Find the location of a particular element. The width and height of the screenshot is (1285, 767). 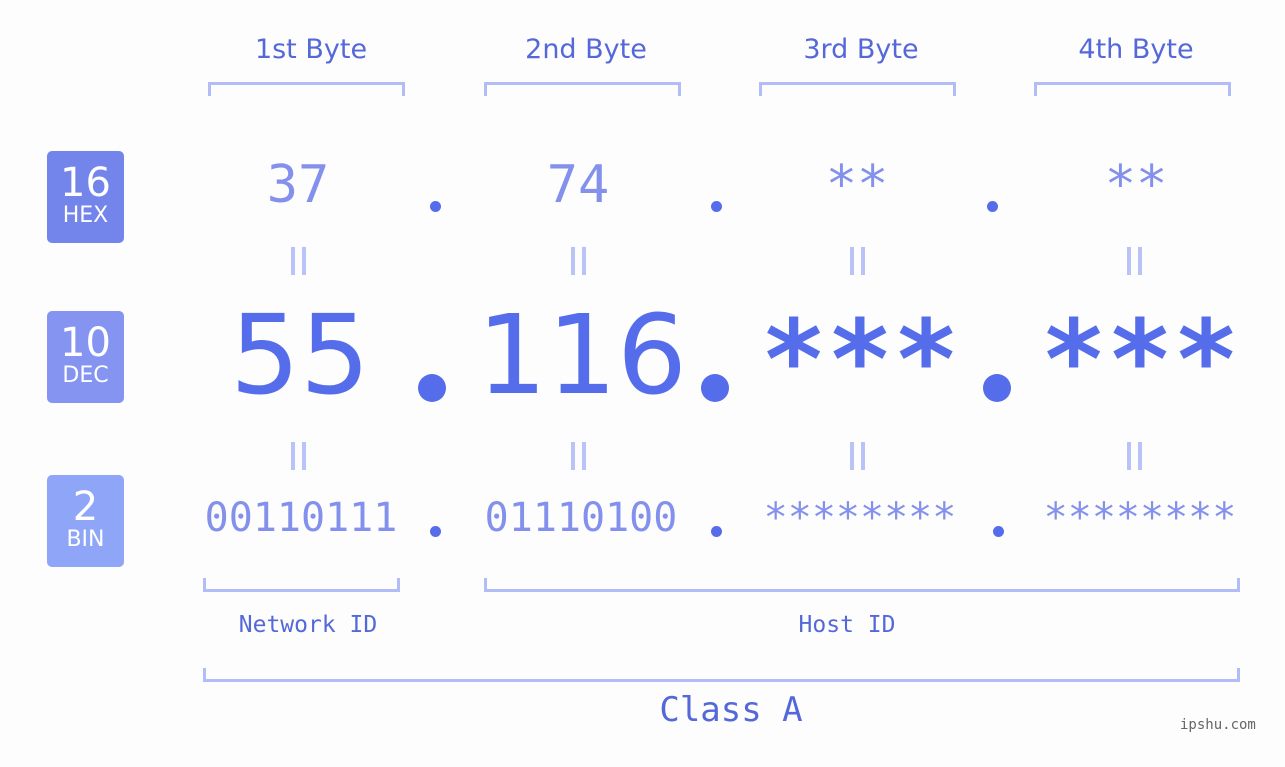

class-bracket is located at coordinates (721, 675).